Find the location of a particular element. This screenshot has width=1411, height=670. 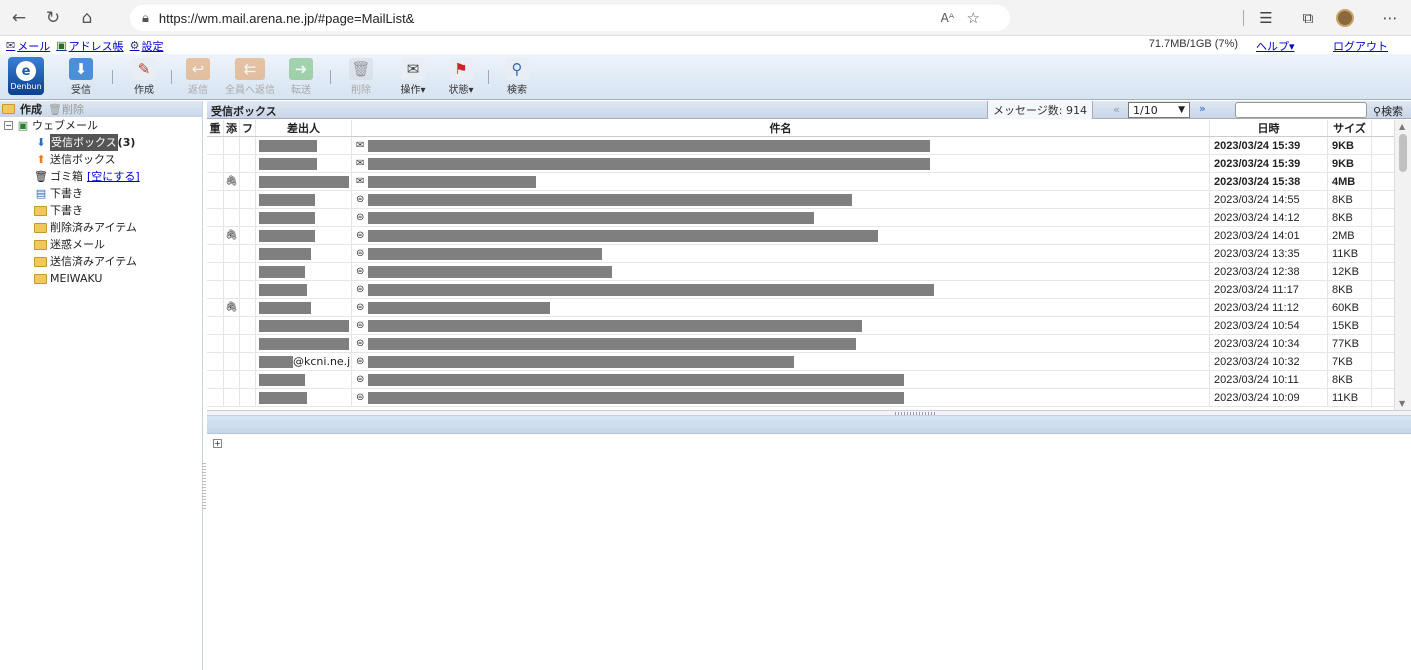

folder-deleted-items: 削除済みアイテム is located at coordinates (101, 227).